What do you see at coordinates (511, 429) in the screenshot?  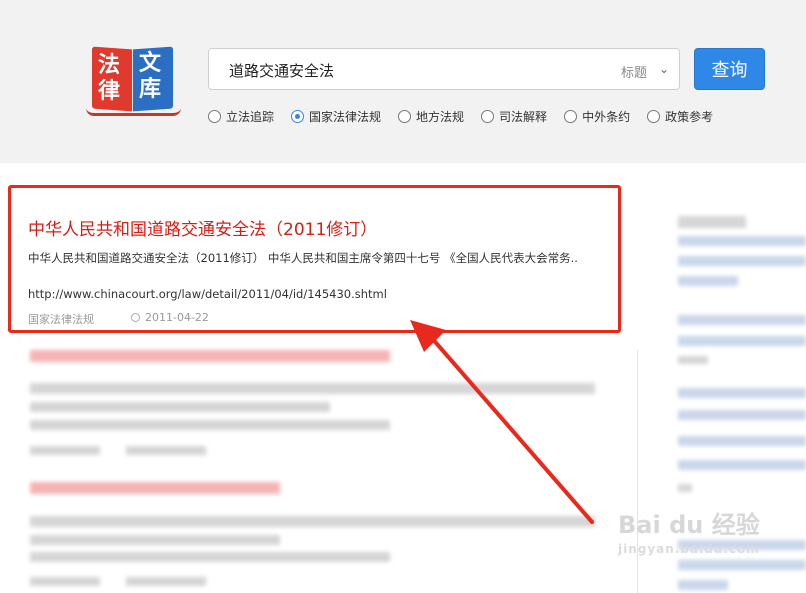 I see `arrow-shaft` at bounding box center [511, 429].